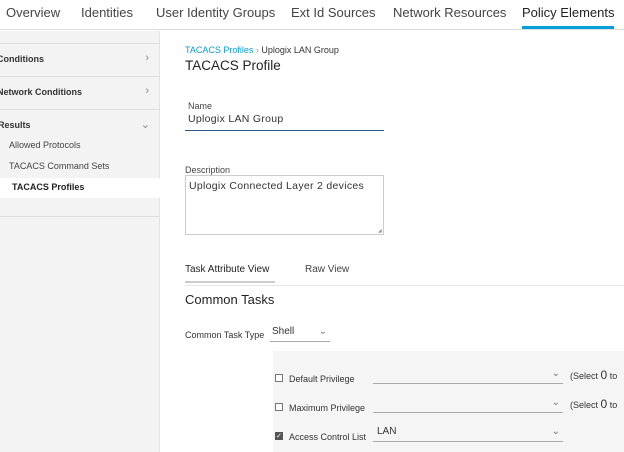  Describe the element at coordinates (387, 431) in the screenshot. I see `selected-value: LAN` at that location.